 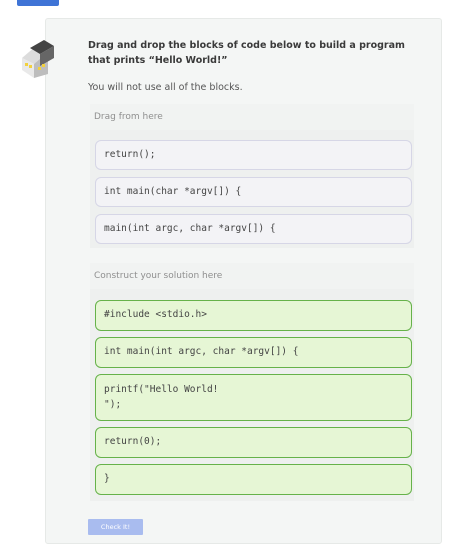 What do you see at coordinates (253, 479) in the screenshot?
I see `solution-block: }` at bounding box center [253, 479].